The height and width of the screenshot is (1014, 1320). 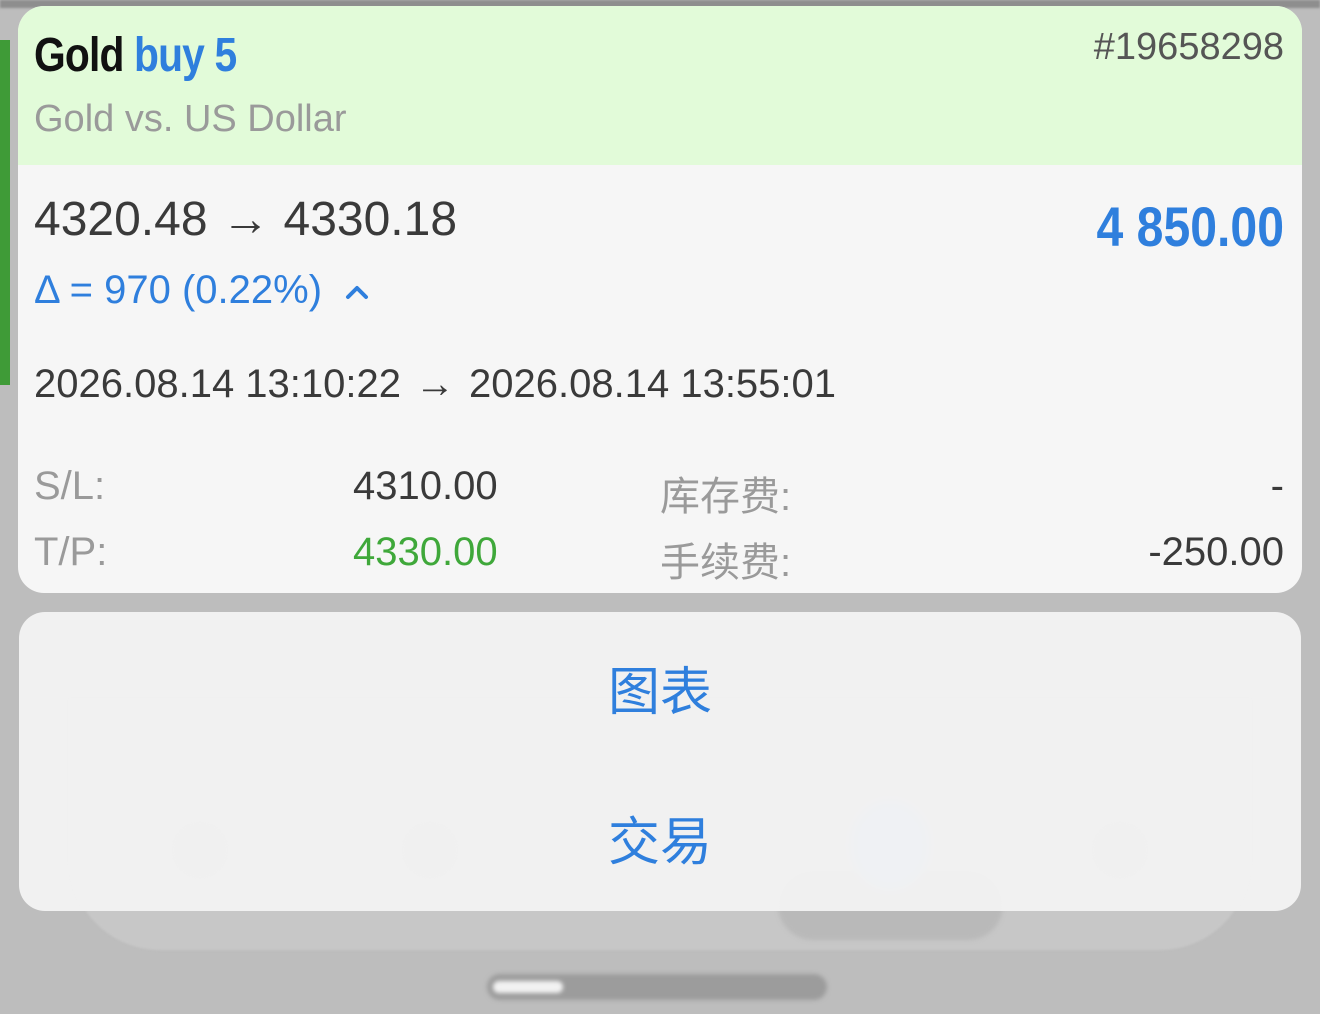 I want to click on price-range: 4320.48 → 4330.18, so click(x=245, y=219).